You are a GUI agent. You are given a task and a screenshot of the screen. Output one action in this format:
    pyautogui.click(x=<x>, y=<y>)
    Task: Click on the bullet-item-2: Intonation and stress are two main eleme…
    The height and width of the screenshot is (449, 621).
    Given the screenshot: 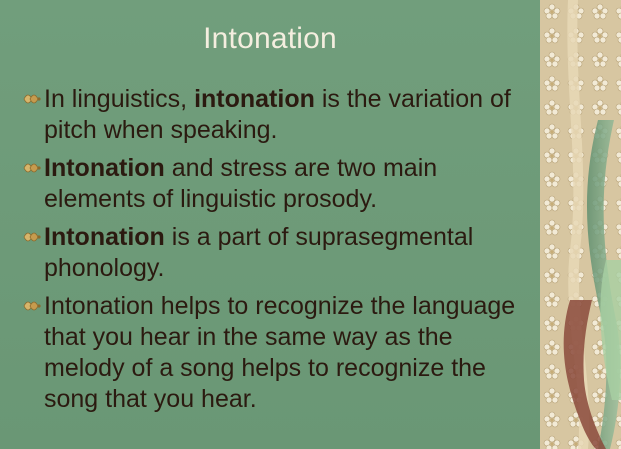 What is the action you would take?
    pyautogui.click(x=277, y=184)
    